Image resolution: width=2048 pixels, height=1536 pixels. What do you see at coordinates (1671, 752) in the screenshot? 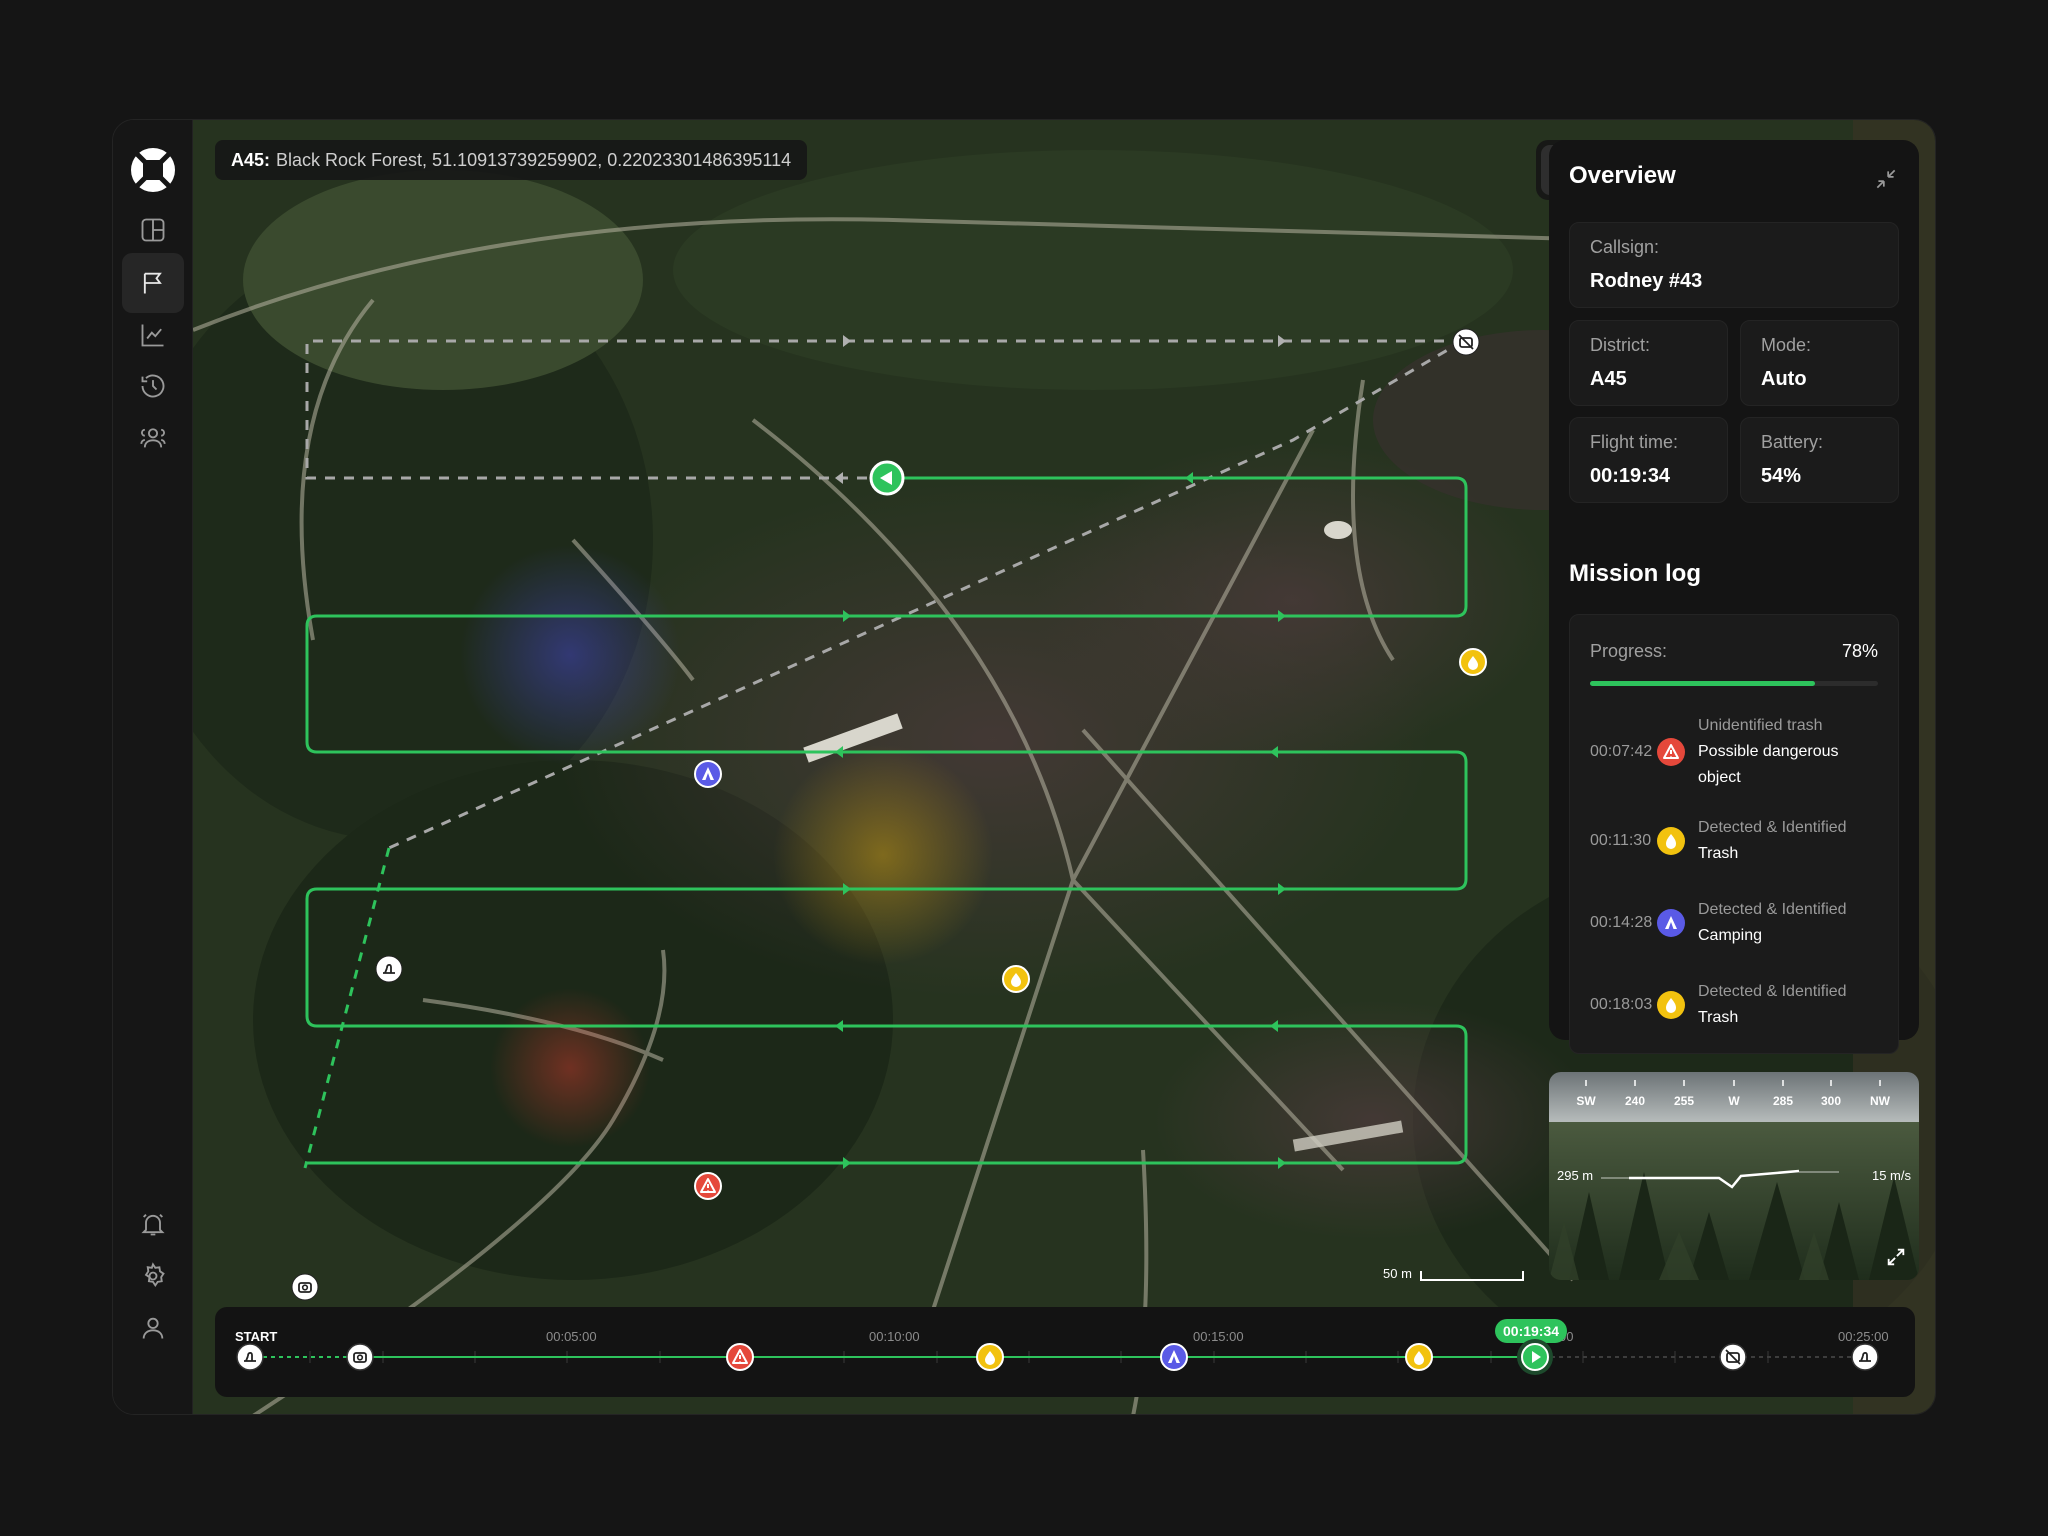
I see `warning-icon` at bounding box center [1671, 752].